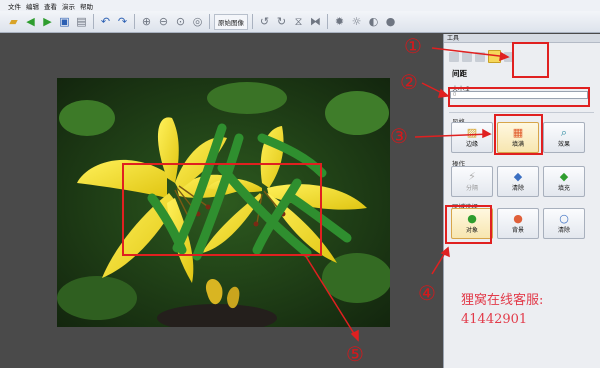 This screenshot has height=368, width=600. I want to click on marker-3: ③, so click(399, 136).